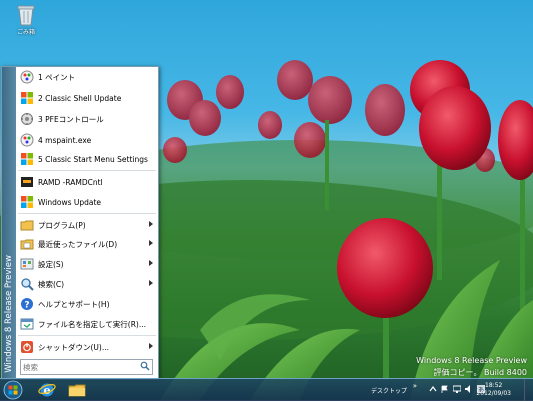  I want to click on taskbar-file-explorer, so click(77, 390).